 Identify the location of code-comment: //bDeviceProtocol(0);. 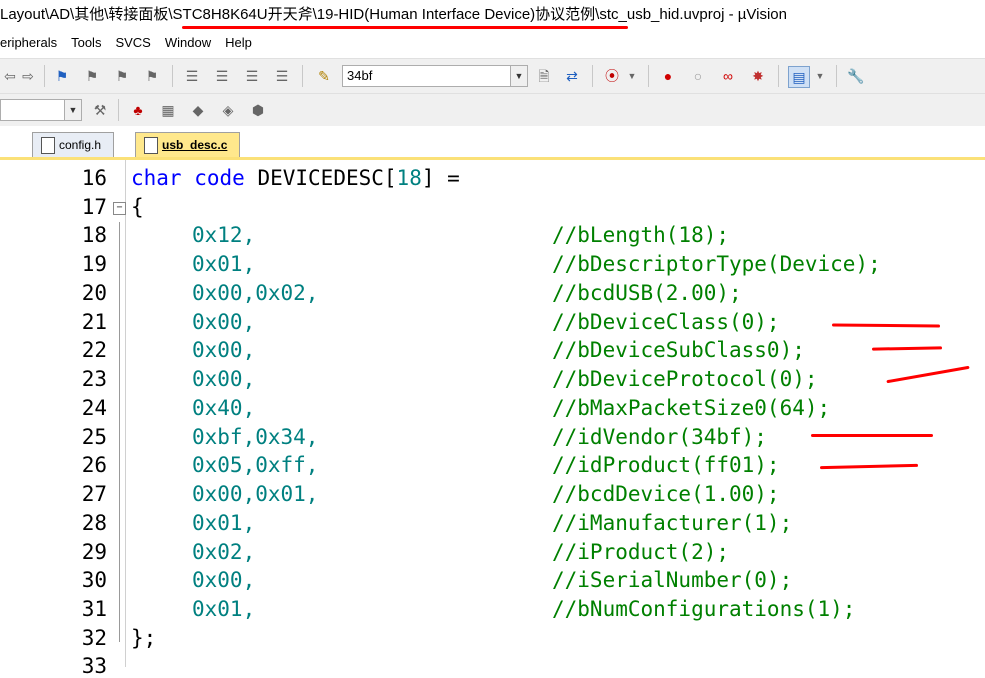
(685, 379).